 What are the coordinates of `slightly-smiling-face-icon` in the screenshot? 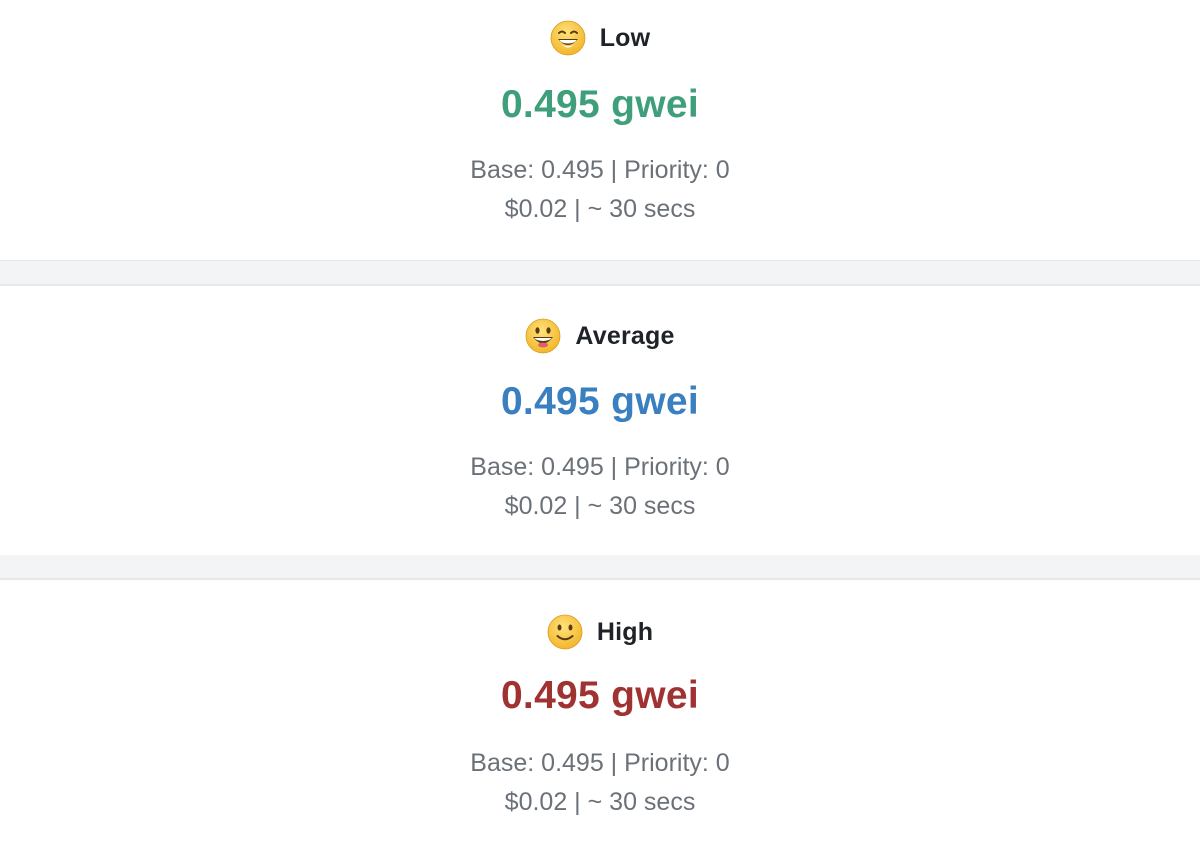 It's located at (565, 632).